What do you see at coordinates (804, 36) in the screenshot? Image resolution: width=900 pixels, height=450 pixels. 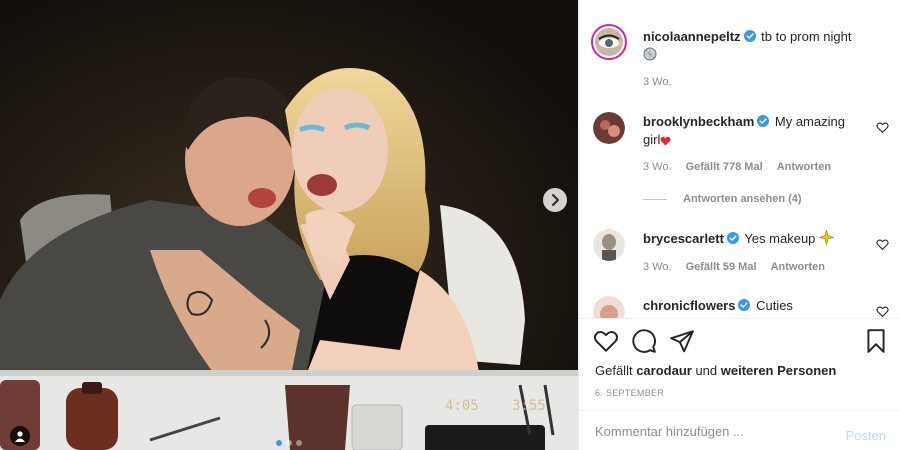 I see `caption-text: tb to prom night` at bounding box center [804, 36].